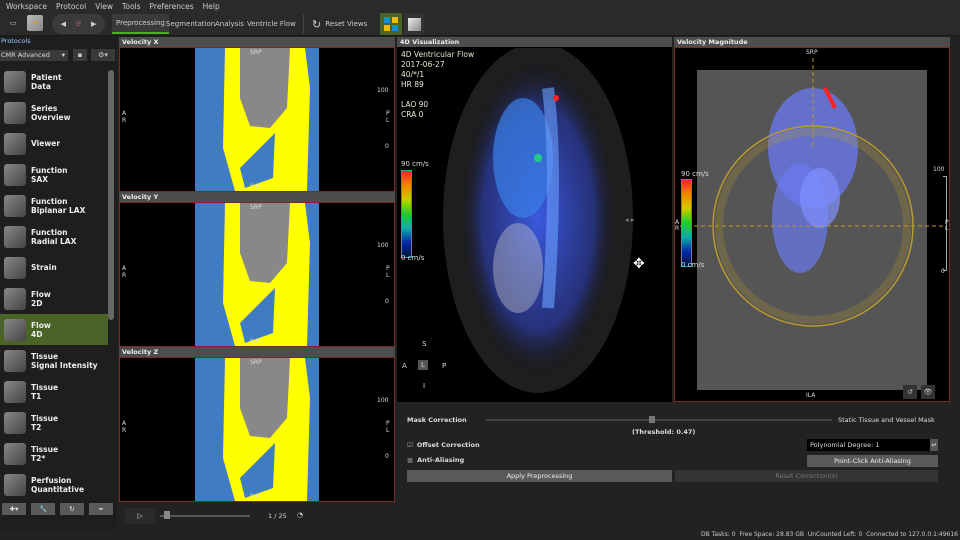 This screenshot has height=540, width=960. What do you see at coordinates (54, 360) in the screenshot?
I see `protocol-item: Tissue Signal Intensity` at bounding box center [54, 360].